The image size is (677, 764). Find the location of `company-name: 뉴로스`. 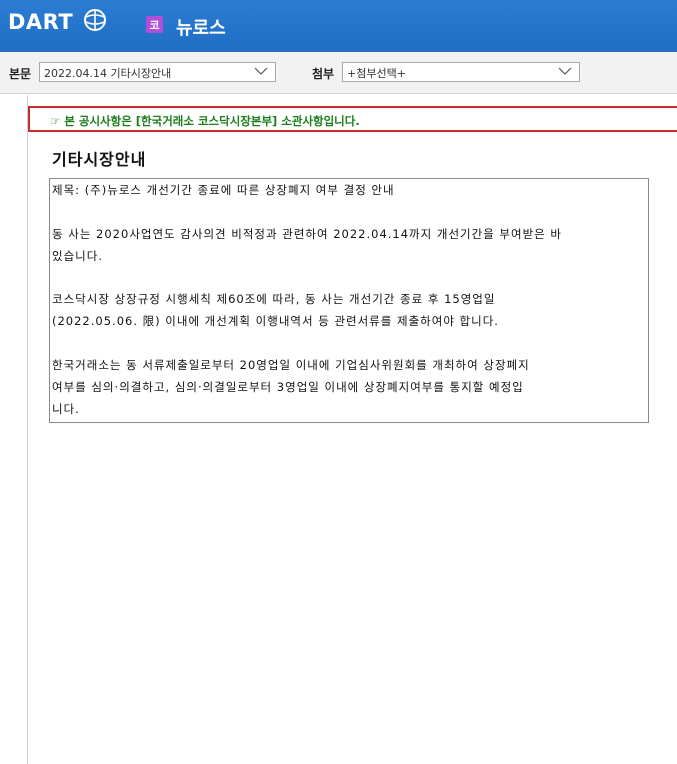

company-name: 뉴로스 is located at coordinates (201, 28).